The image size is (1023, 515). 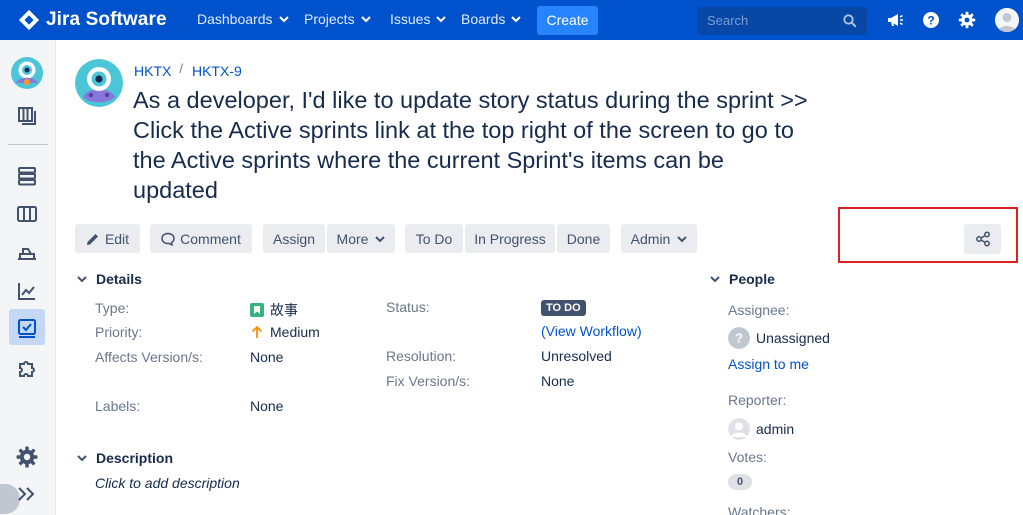 What do you see at coordinates (28, 277) in the screenshot?
I see `project-sidebar` at bounding box center [28, 277].